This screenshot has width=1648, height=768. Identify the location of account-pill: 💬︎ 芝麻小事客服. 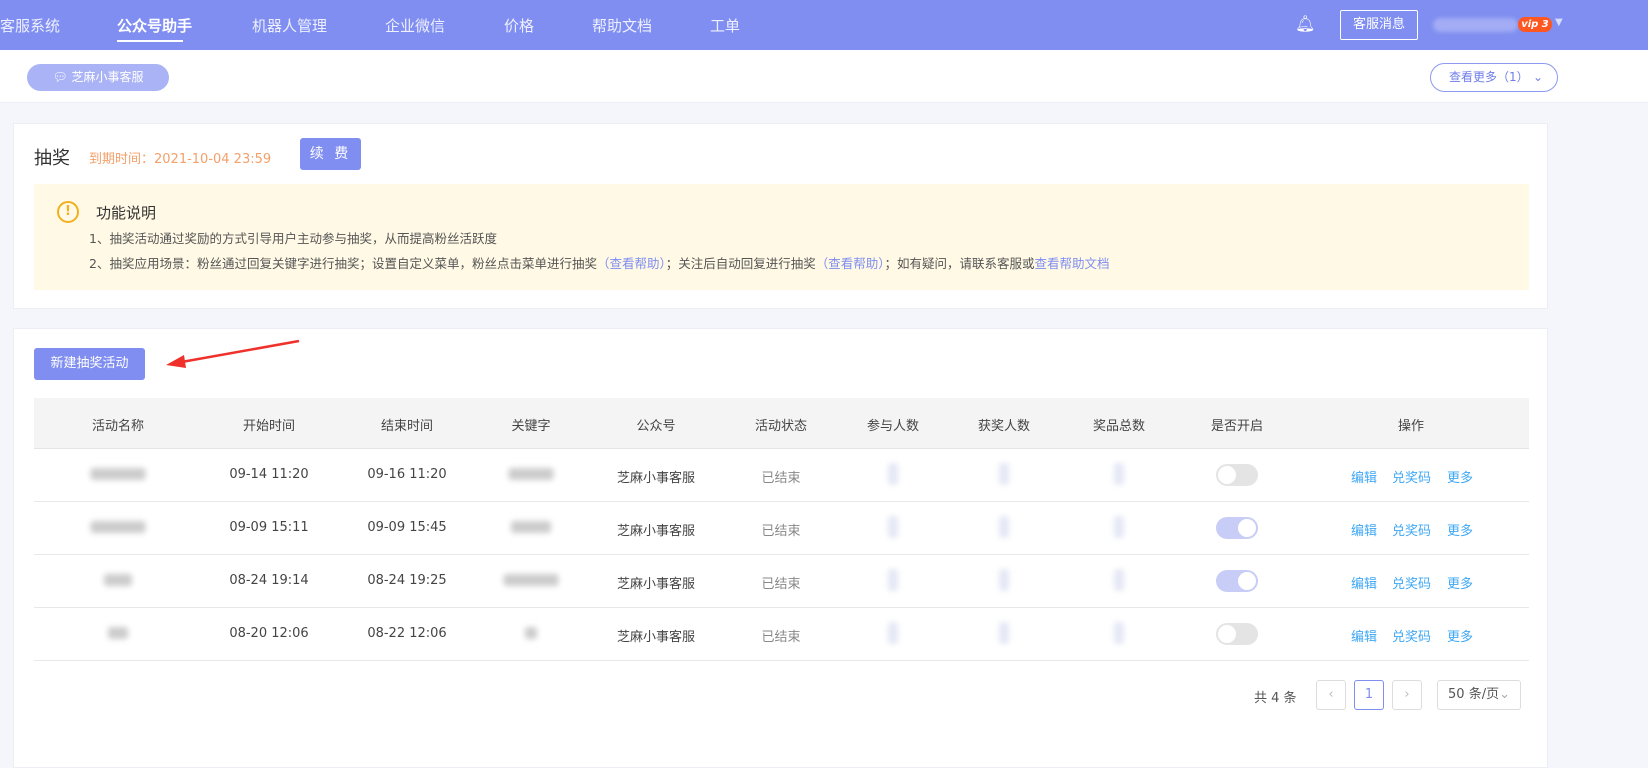
(98, 77).